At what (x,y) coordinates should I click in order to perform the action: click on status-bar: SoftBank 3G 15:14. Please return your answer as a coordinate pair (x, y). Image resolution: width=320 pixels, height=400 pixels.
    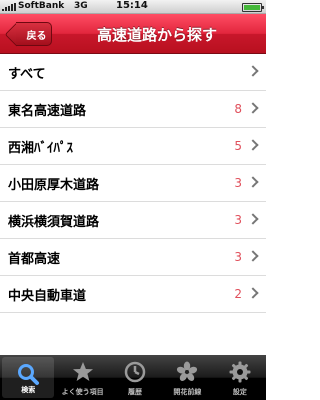
    Looking at the image, I should click on (133, 7).